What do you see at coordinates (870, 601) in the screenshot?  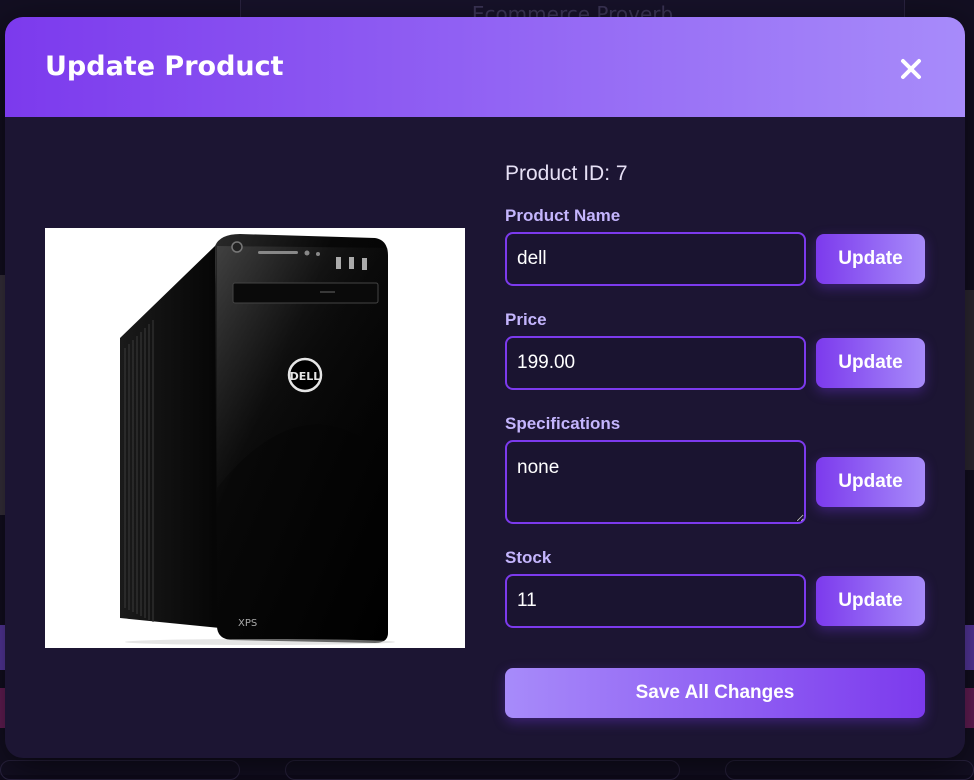 I see `update-stock-button: Update` at bounding box center [870, 601].